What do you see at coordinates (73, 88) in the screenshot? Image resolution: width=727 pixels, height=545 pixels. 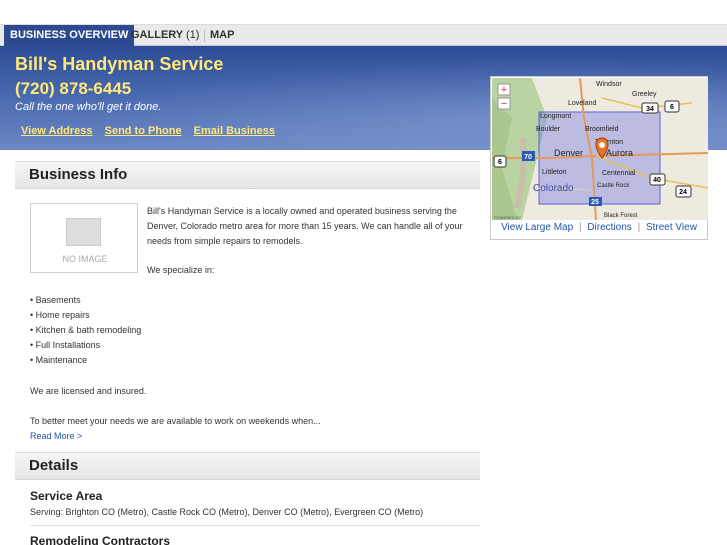 I see `business-phone: (720) 878-6445` at bounding box center [73, 88].